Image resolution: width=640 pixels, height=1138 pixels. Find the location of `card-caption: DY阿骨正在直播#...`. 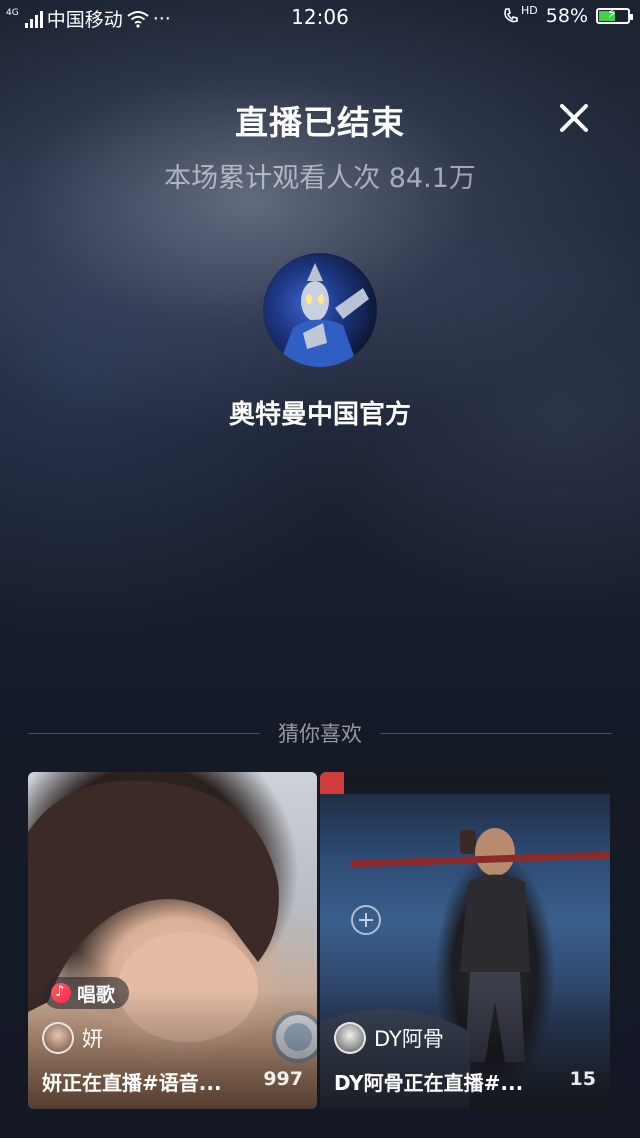

card-caption: DY阿骨正在直播#... is located at coordinates (429, 1083).